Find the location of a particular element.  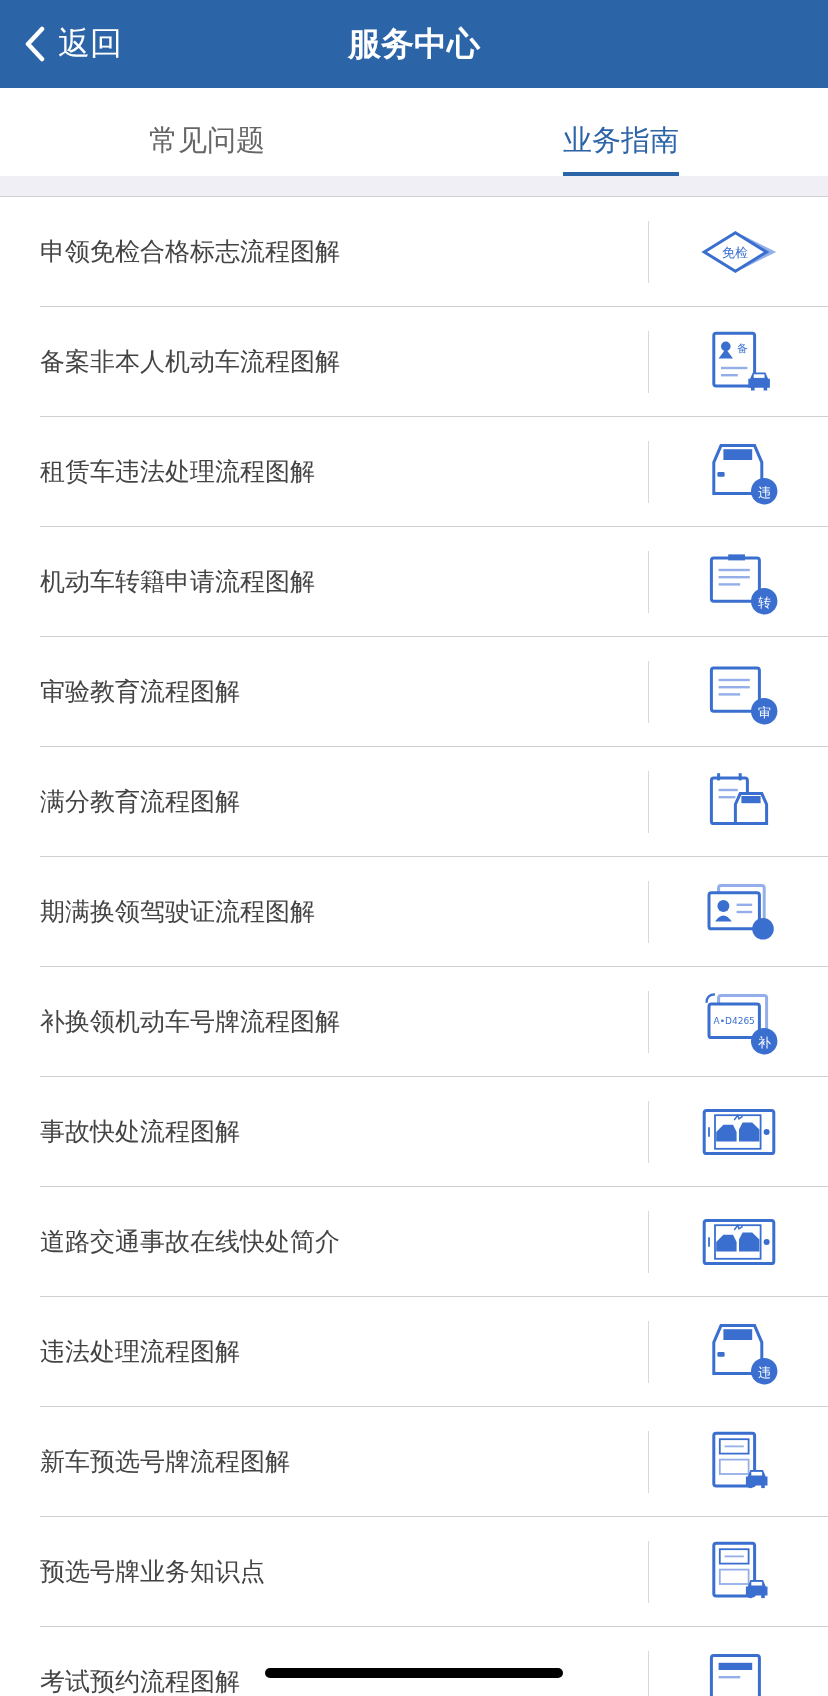

item-label: 事故快处流程图解 is located at coordinates (140, 1132).